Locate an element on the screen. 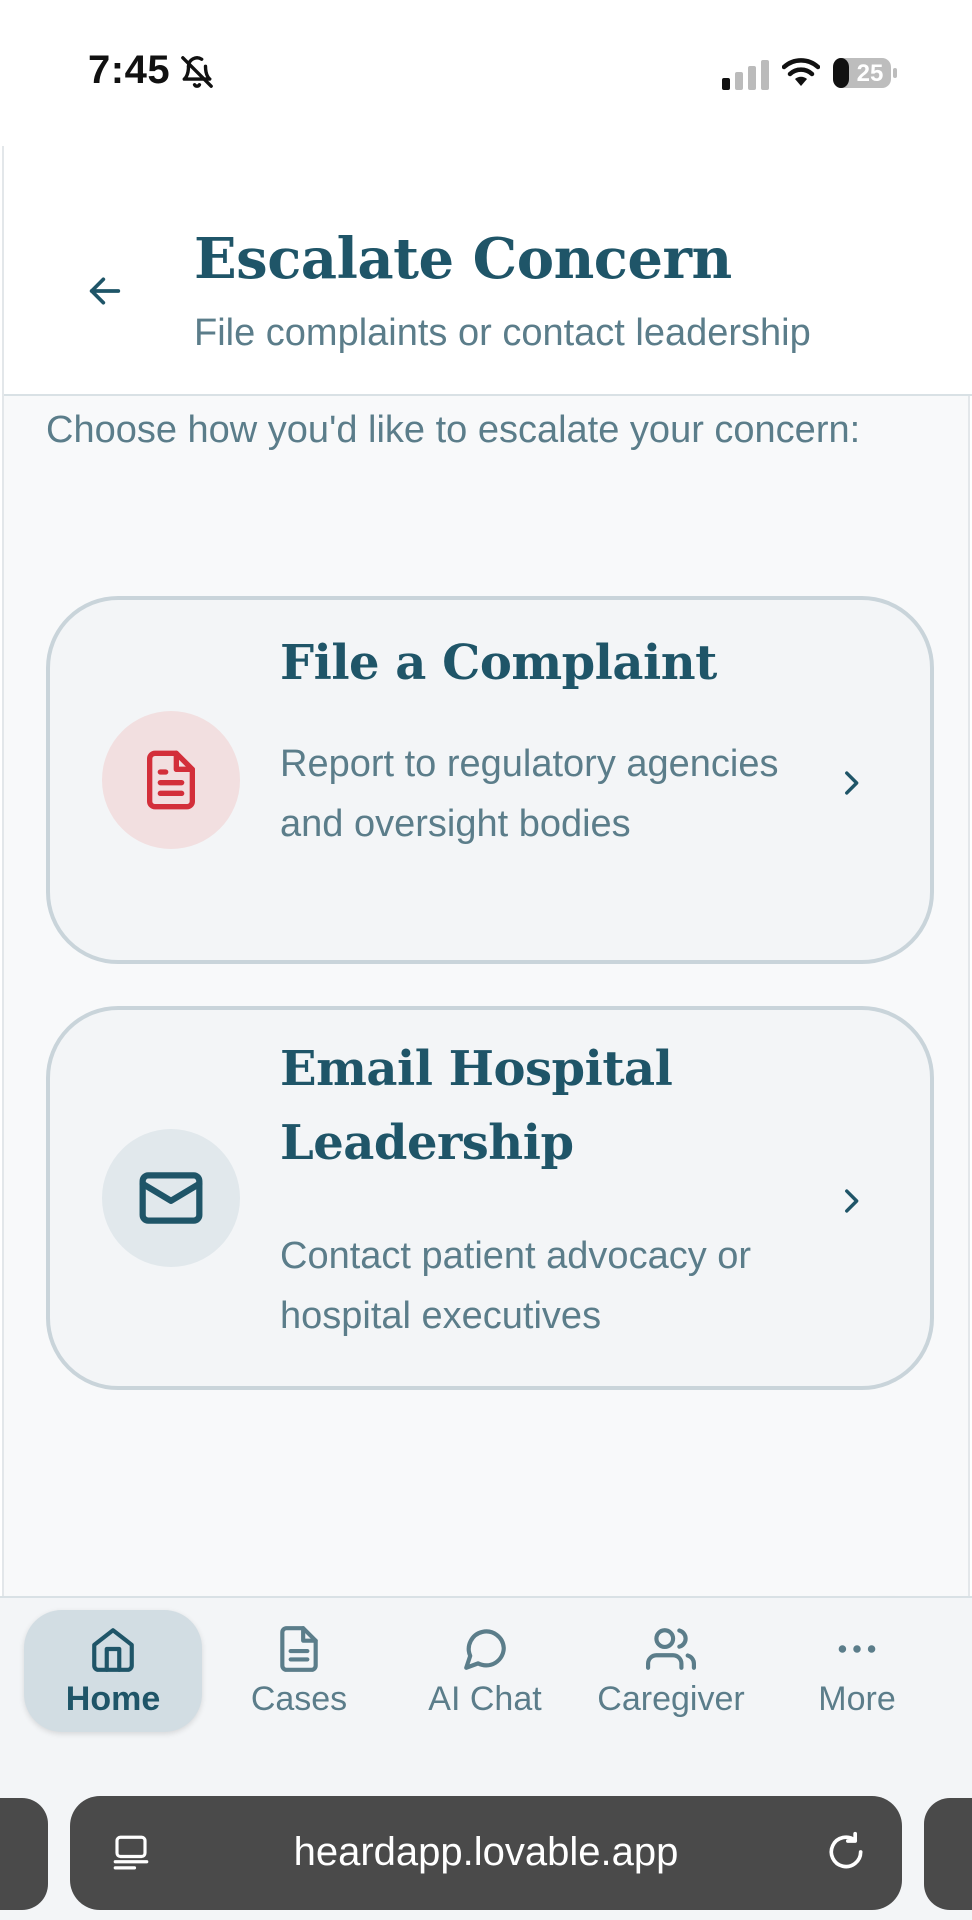 This screenshot has height=1920, width=972. more-horizontal-icon is located at coordinates (857, 1648).